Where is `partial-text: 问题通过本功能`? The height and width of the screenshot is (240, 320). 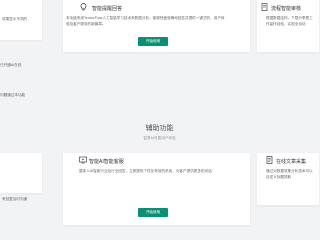 partial-text: 问题通过本功能 is located at coordinates (13, 95).